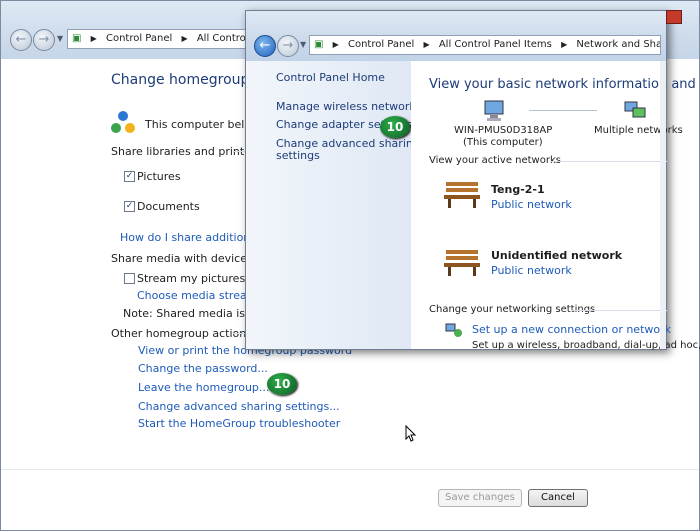  What do you see at coordinates (674, 17) in the screenshot?
I see `close-window-icon` at bounding box center [674, 17].